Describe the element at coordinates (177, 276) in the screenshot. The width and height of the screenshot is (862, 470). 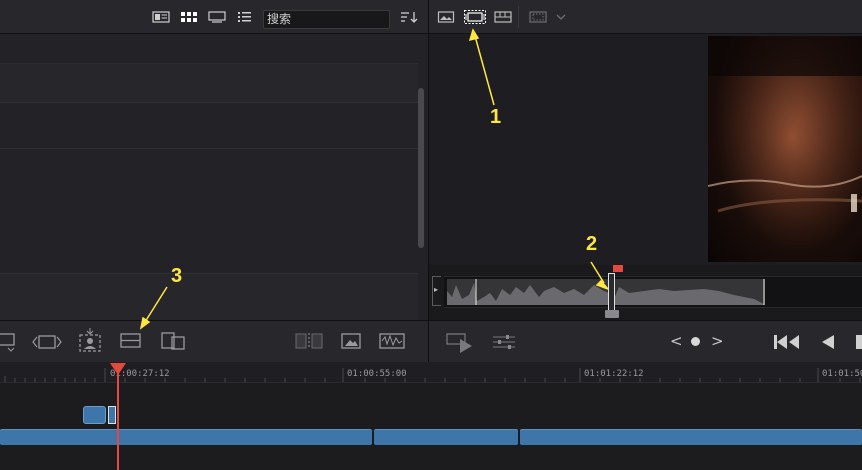
I see `annotation-label-3: 3` at that location.